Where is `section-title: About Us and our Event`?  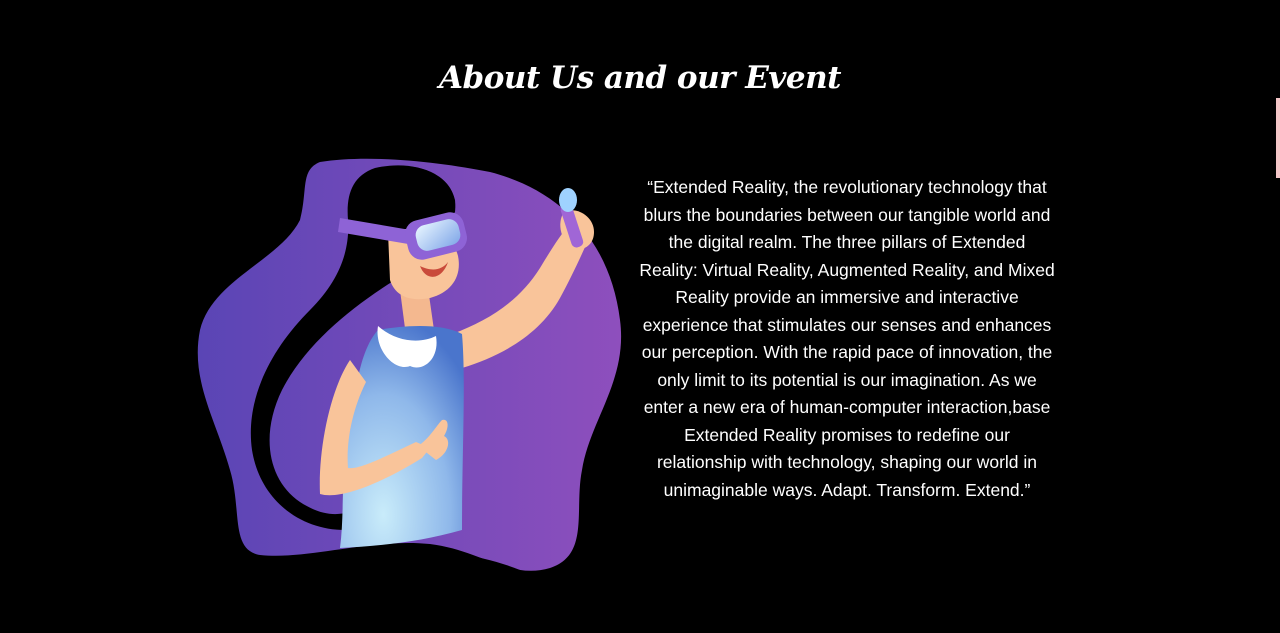
section-title: About Us and our Event is located at coordinates (640, 78).